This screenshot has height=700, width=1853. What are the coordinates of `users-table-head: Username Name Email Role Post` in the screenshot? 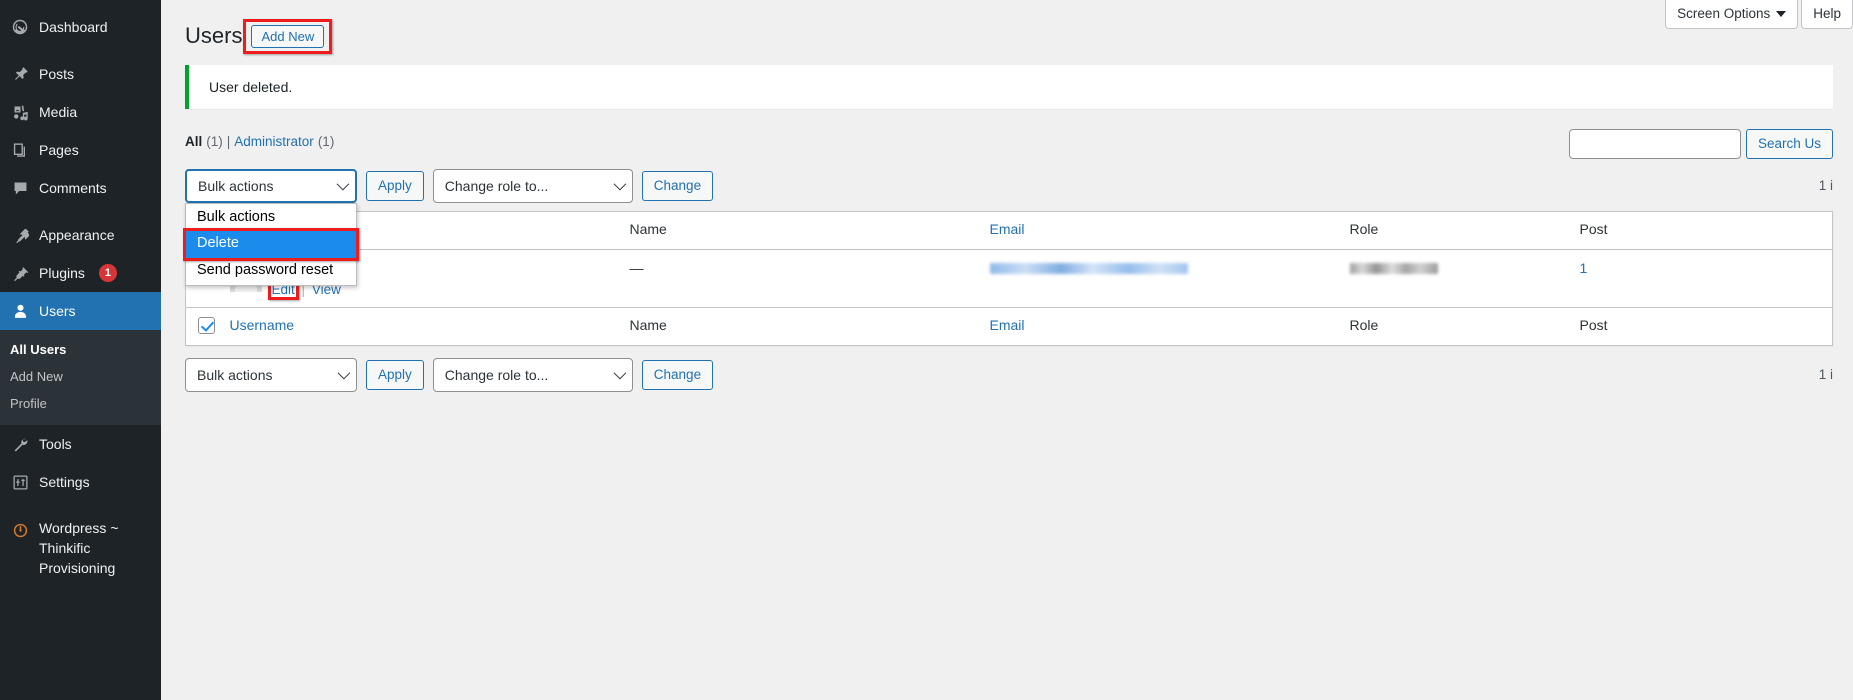 It's located at (1009, 230).